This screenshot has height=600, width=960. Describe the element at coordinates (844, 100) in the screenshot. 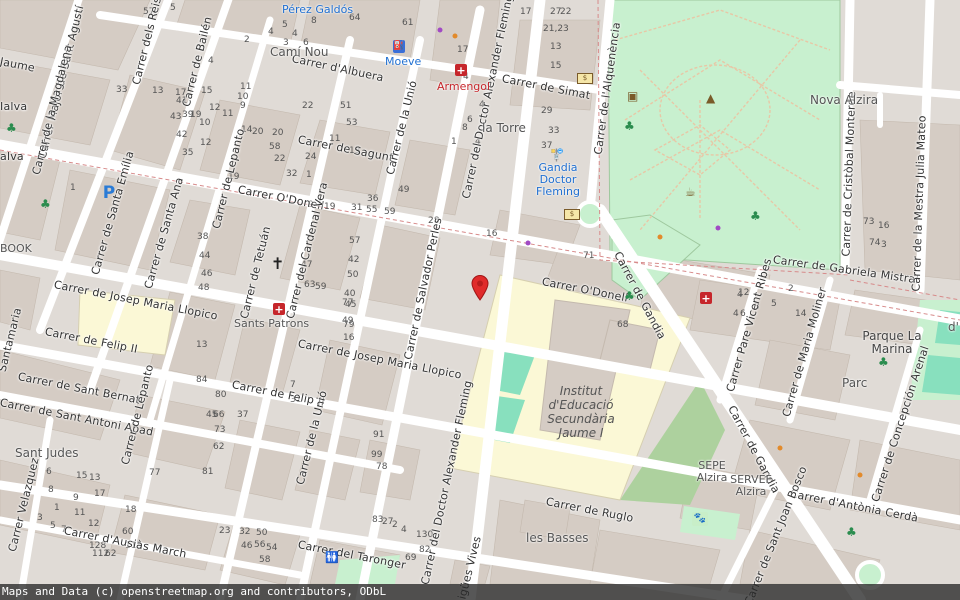

I see `poi-label: Nova Alzira` at that location.